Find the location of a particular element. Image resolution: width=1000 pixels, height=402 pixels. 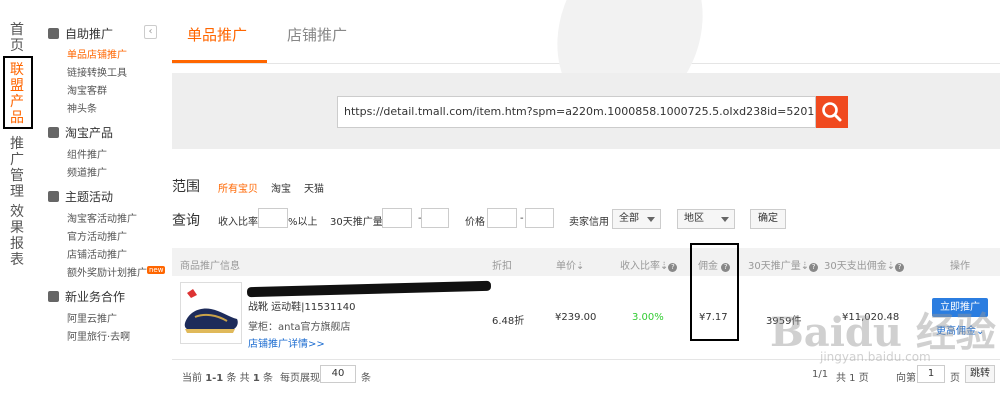

sidebar-item-extra-reward: 额外奖励计划推广 new is located at coordinates (116, 271).